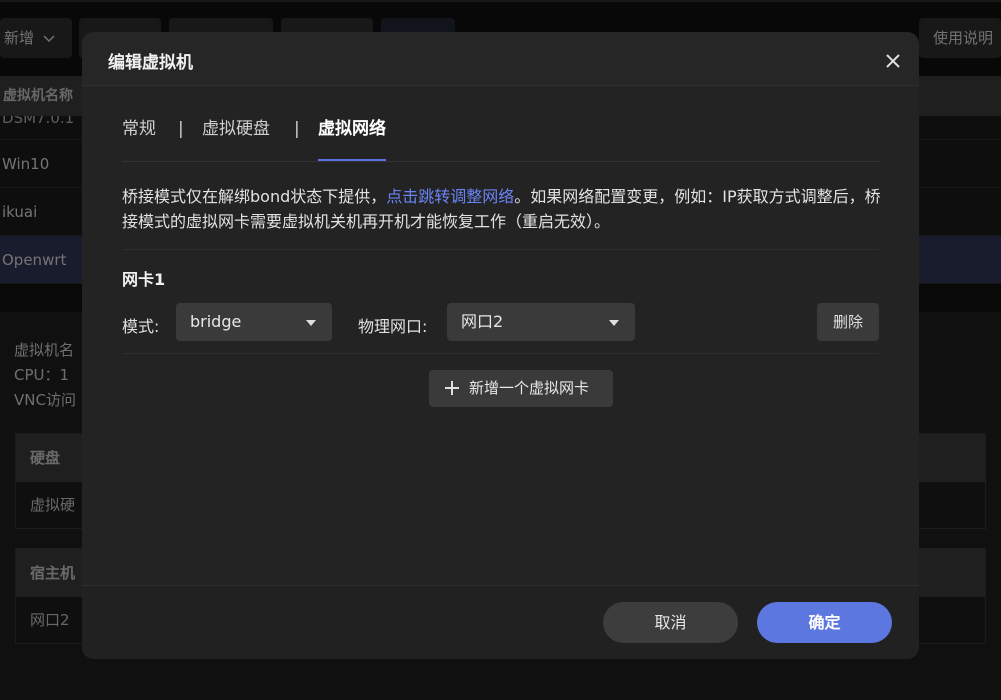 The height and width of the screenshot is (700, 1001). I want to click on physical-port-label: 物理网口:, so click(393, 326).